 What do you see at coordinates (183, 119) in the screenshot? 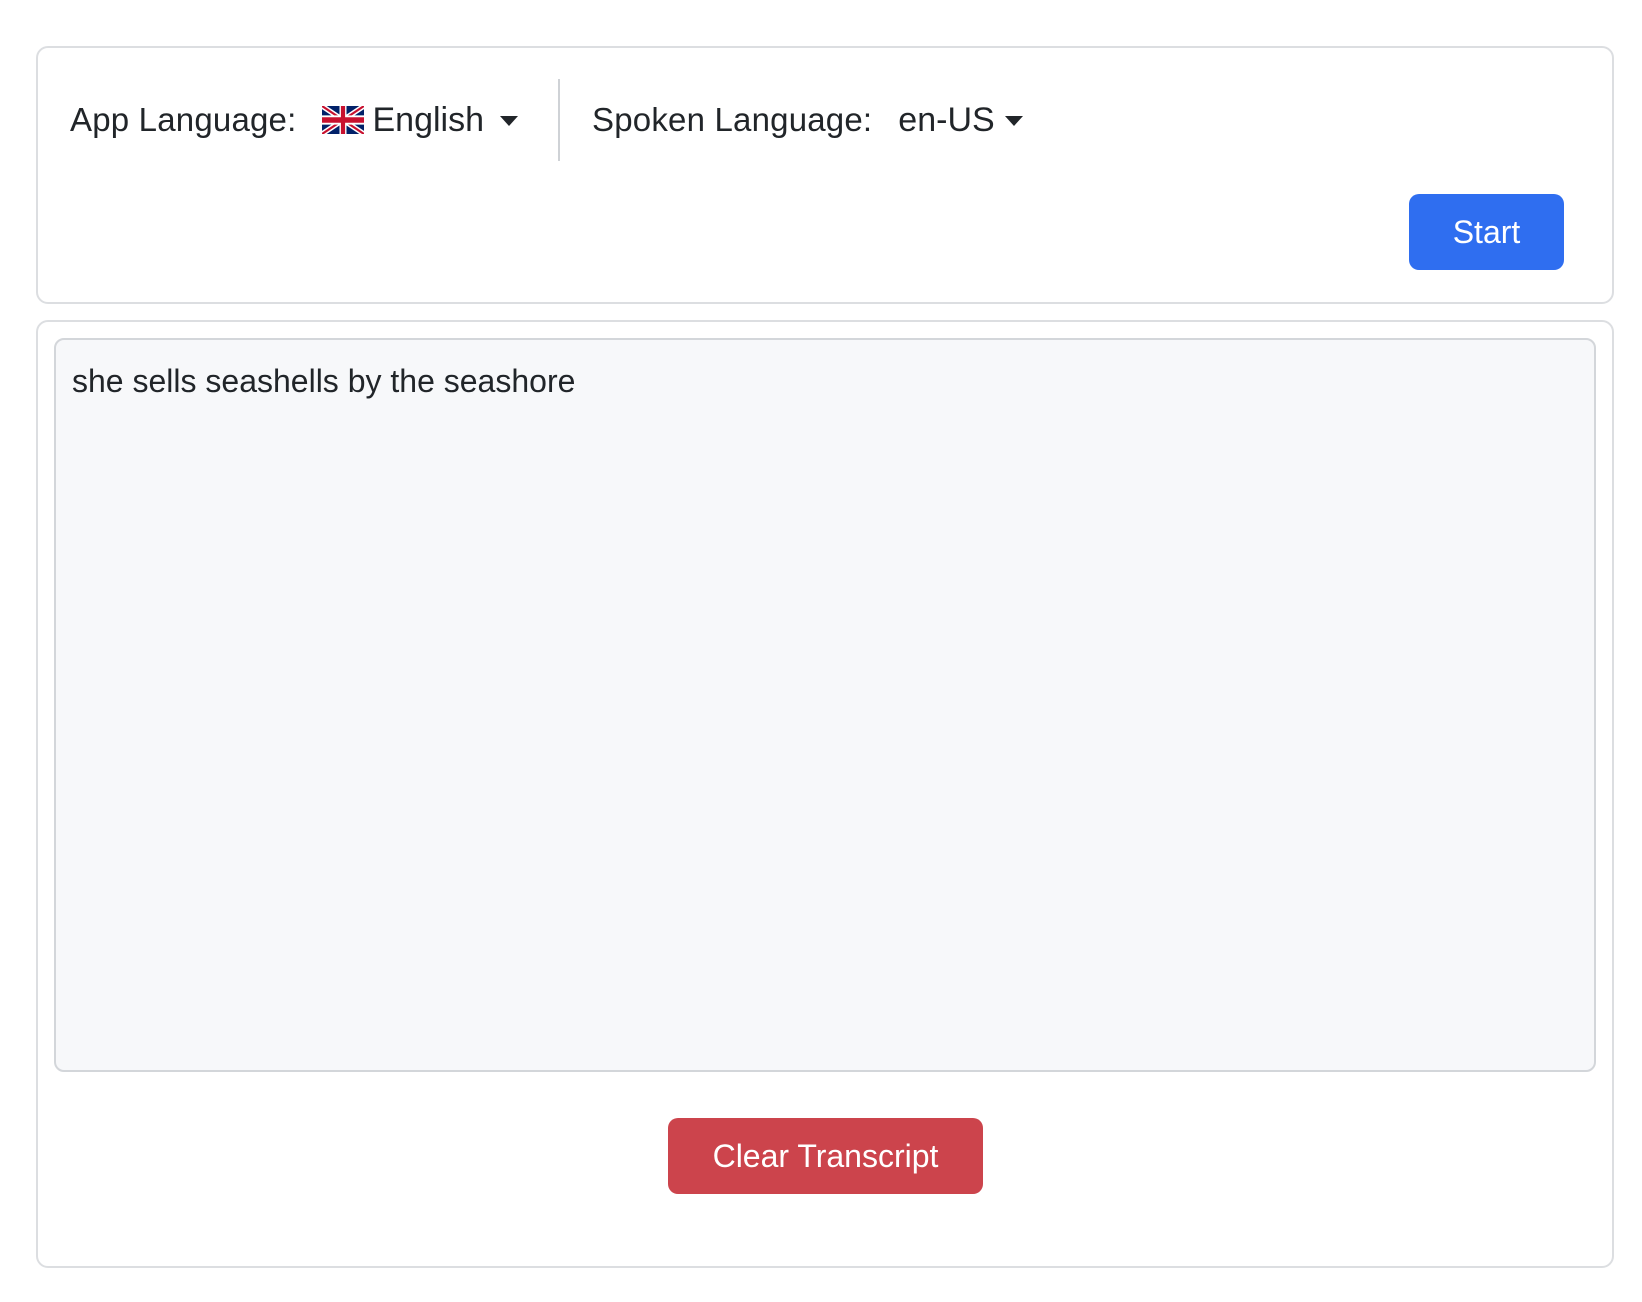
I see `app-language-label: App Language:` at bounding box center [183, 119].